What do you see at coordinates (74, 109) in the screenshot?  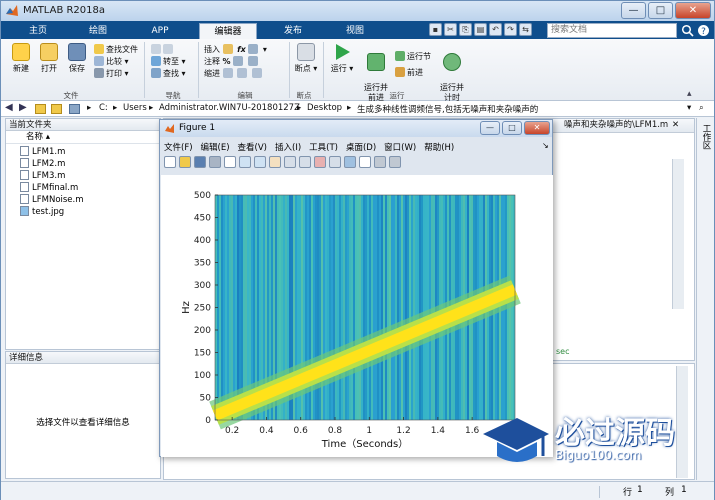 I see `browse-folder-icon` at bounding box center [74, 109].